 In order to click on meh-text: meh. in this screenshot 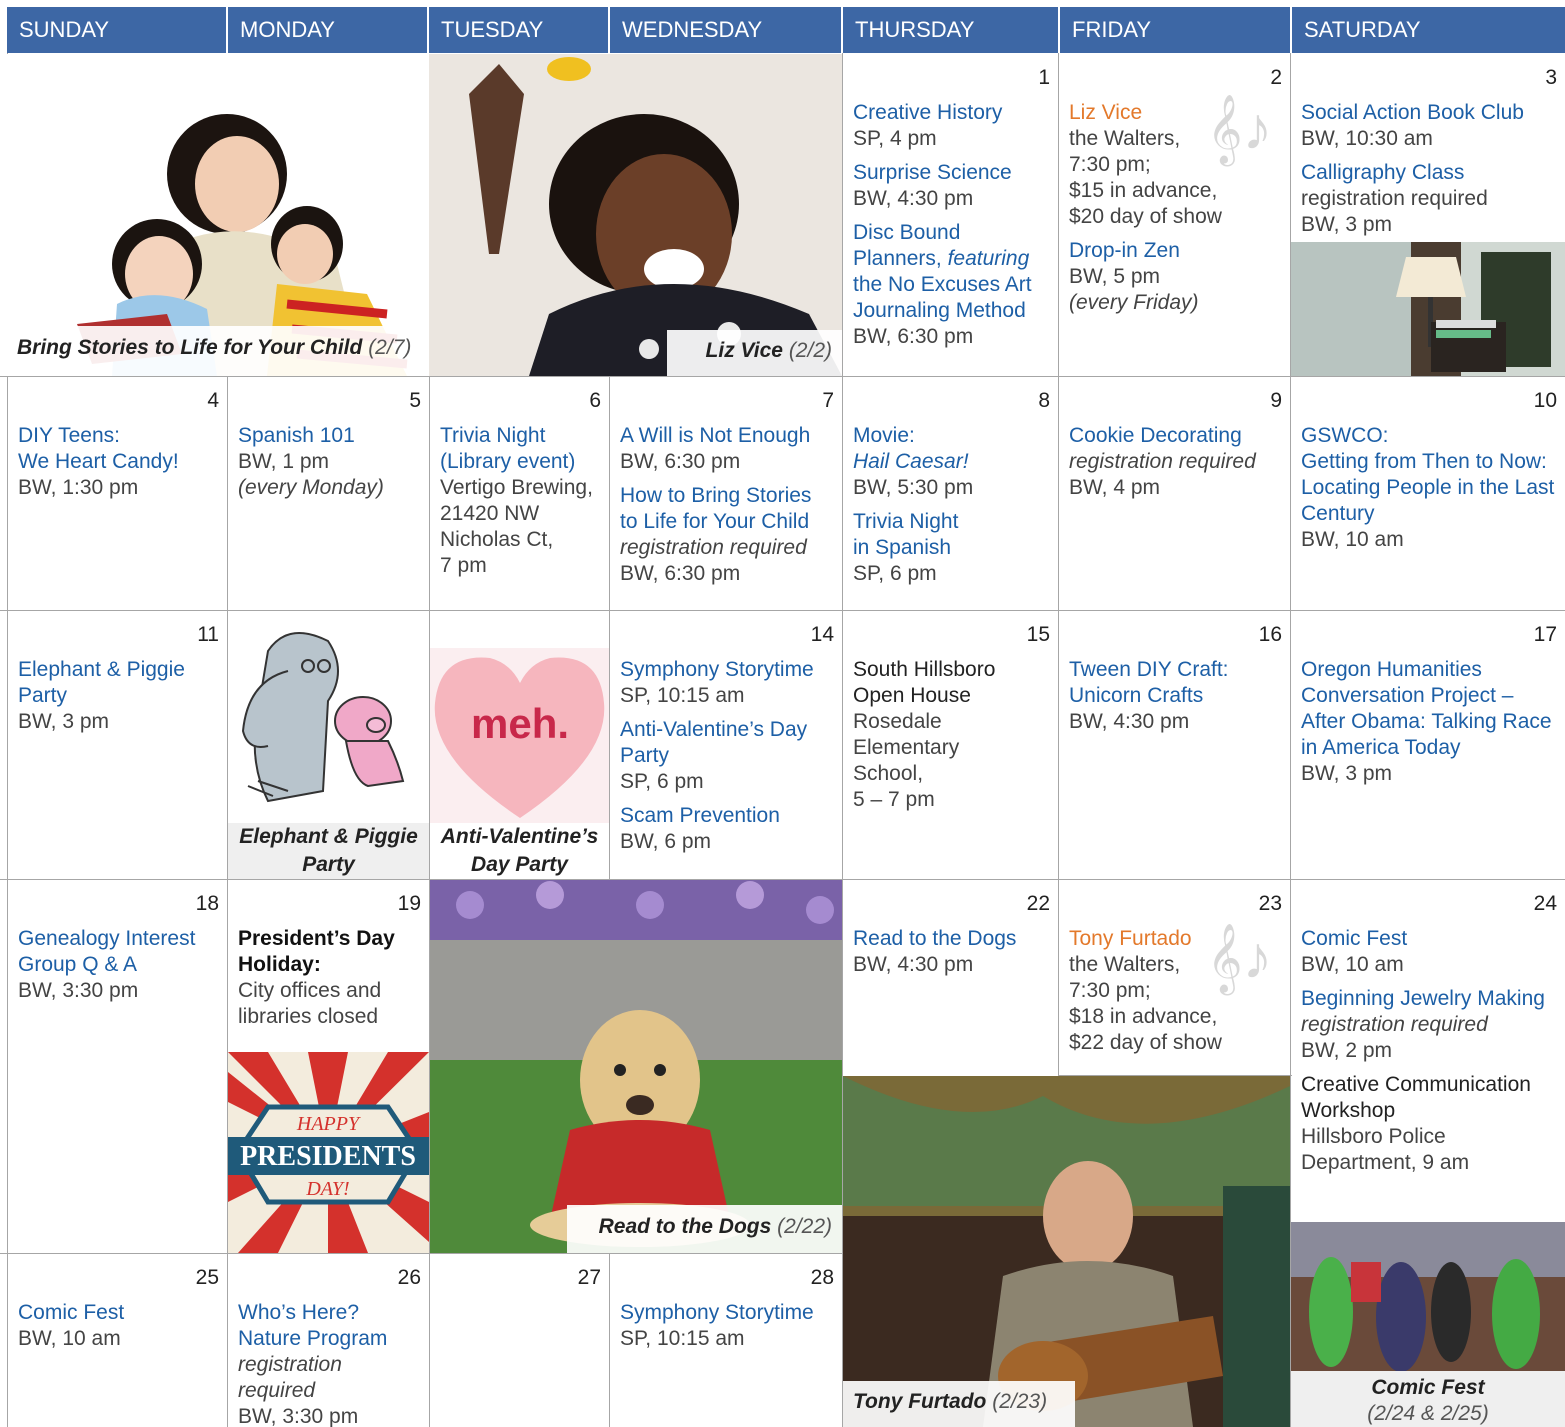, I will do `click(520, 723)`.